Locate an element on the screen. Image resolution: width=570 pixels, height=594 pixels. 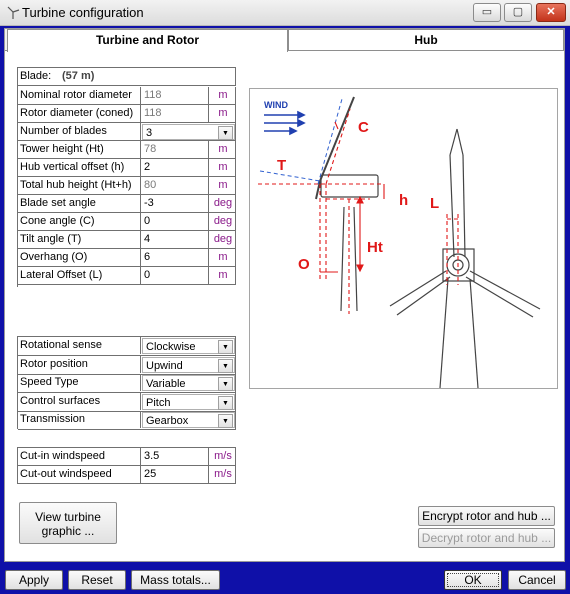
param-row: Blade set angle -3 deg is located at coordinates (127, 204).